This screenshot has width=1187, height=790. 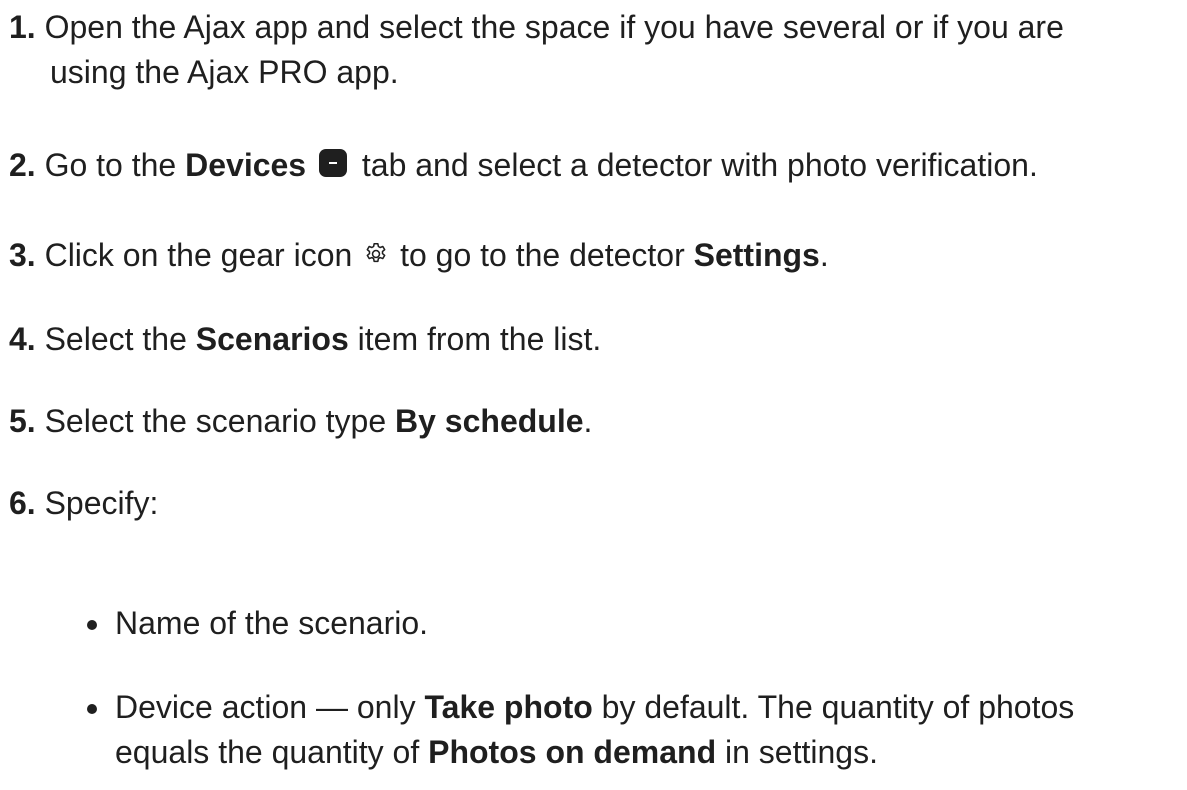 What do you see at coordinates (224, 72) in the screenshot?
I see `step-text-continued: using the Ajax PRO app.` at bounding box center [224, 72].